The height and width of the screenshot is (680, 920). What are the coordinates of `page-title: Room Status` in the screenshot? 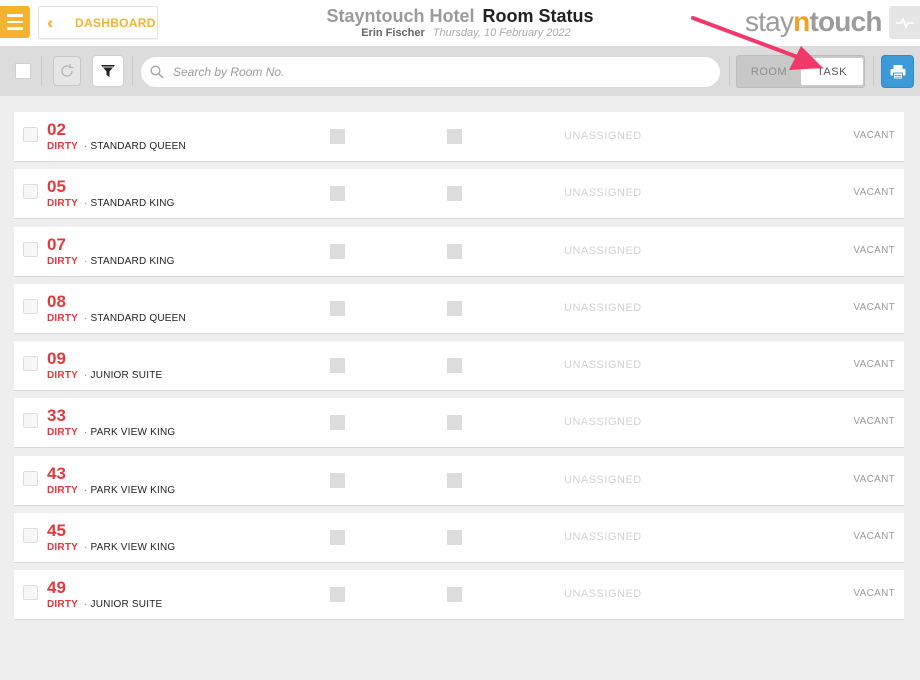 It's located at (538, 16).